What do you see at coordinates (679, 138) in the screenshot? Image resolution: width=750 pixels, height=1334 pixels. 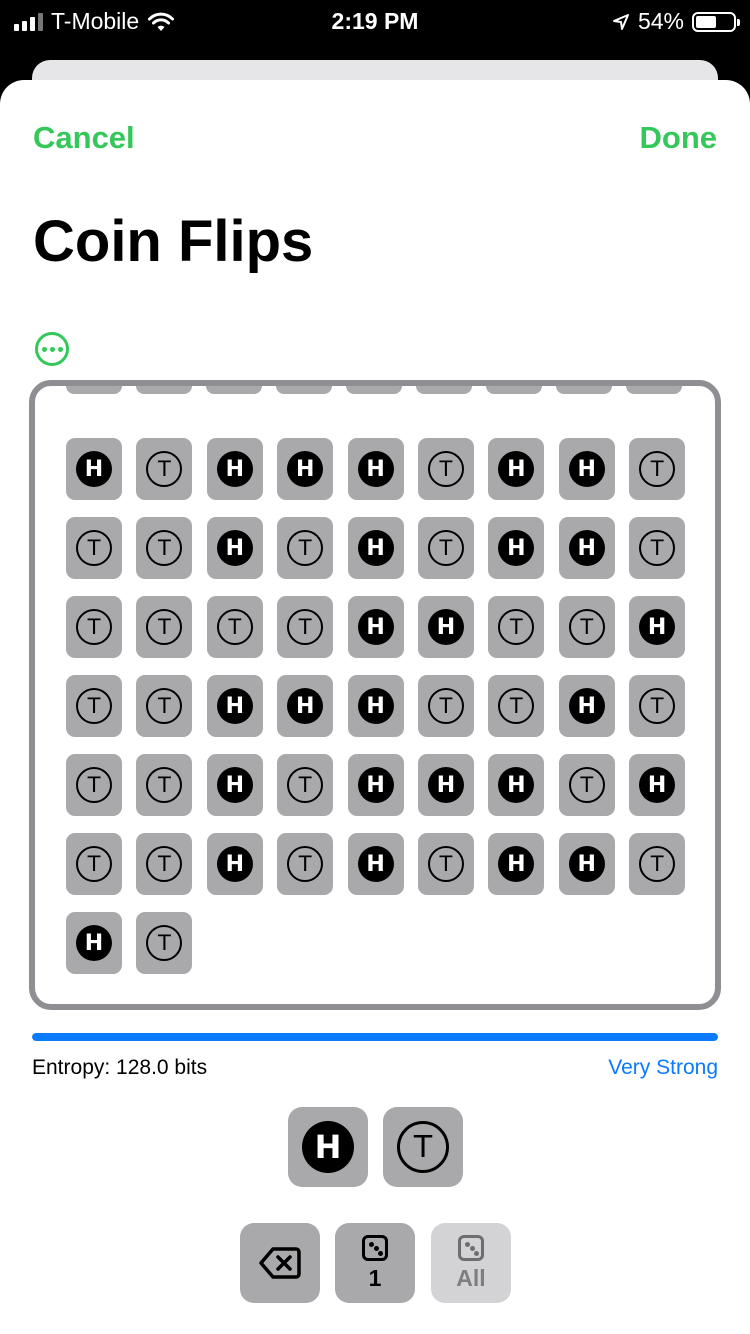 I see `done-button: Done` at bounding box center [679, 138].